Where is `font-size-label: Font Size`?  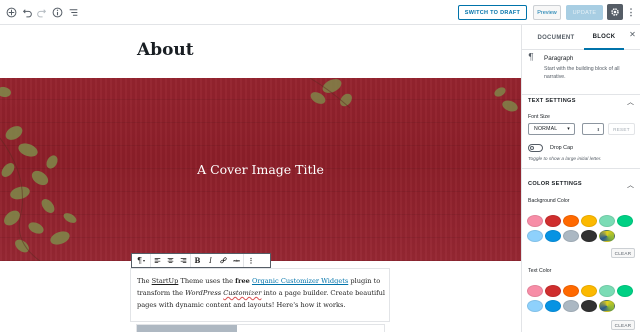 font-size-label: Font Size is located at coordinates (539, 117).